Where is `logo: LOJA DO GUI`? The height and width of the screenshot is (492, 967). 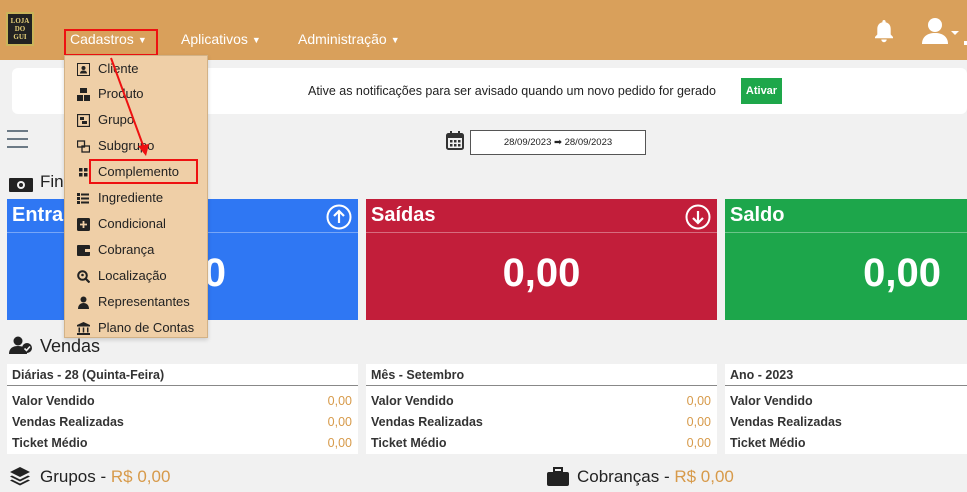
logo: LOJA DO GUI is located at coordinates (20, 29).